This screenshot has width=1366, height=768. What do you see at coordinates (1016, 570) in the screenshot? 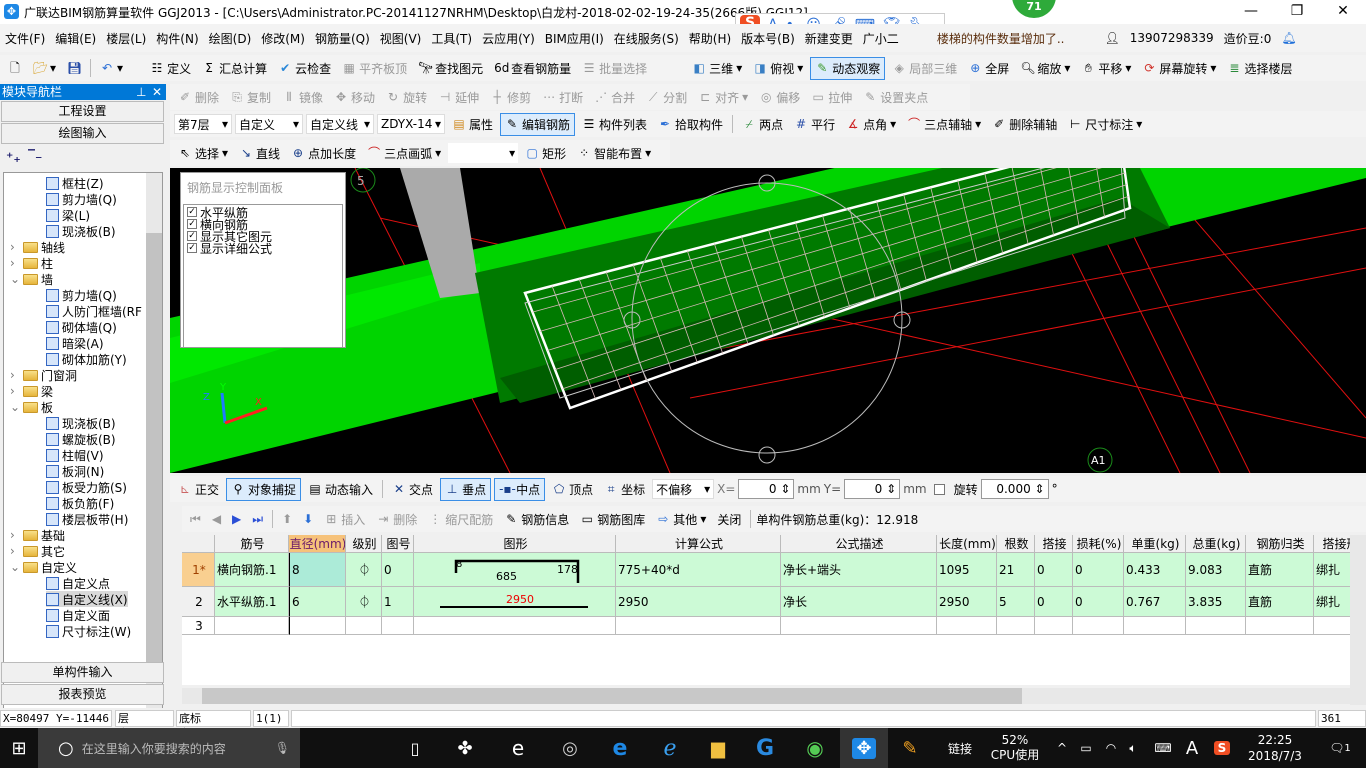
I see `cell-count: 21` at bounding box center [1016, 570].